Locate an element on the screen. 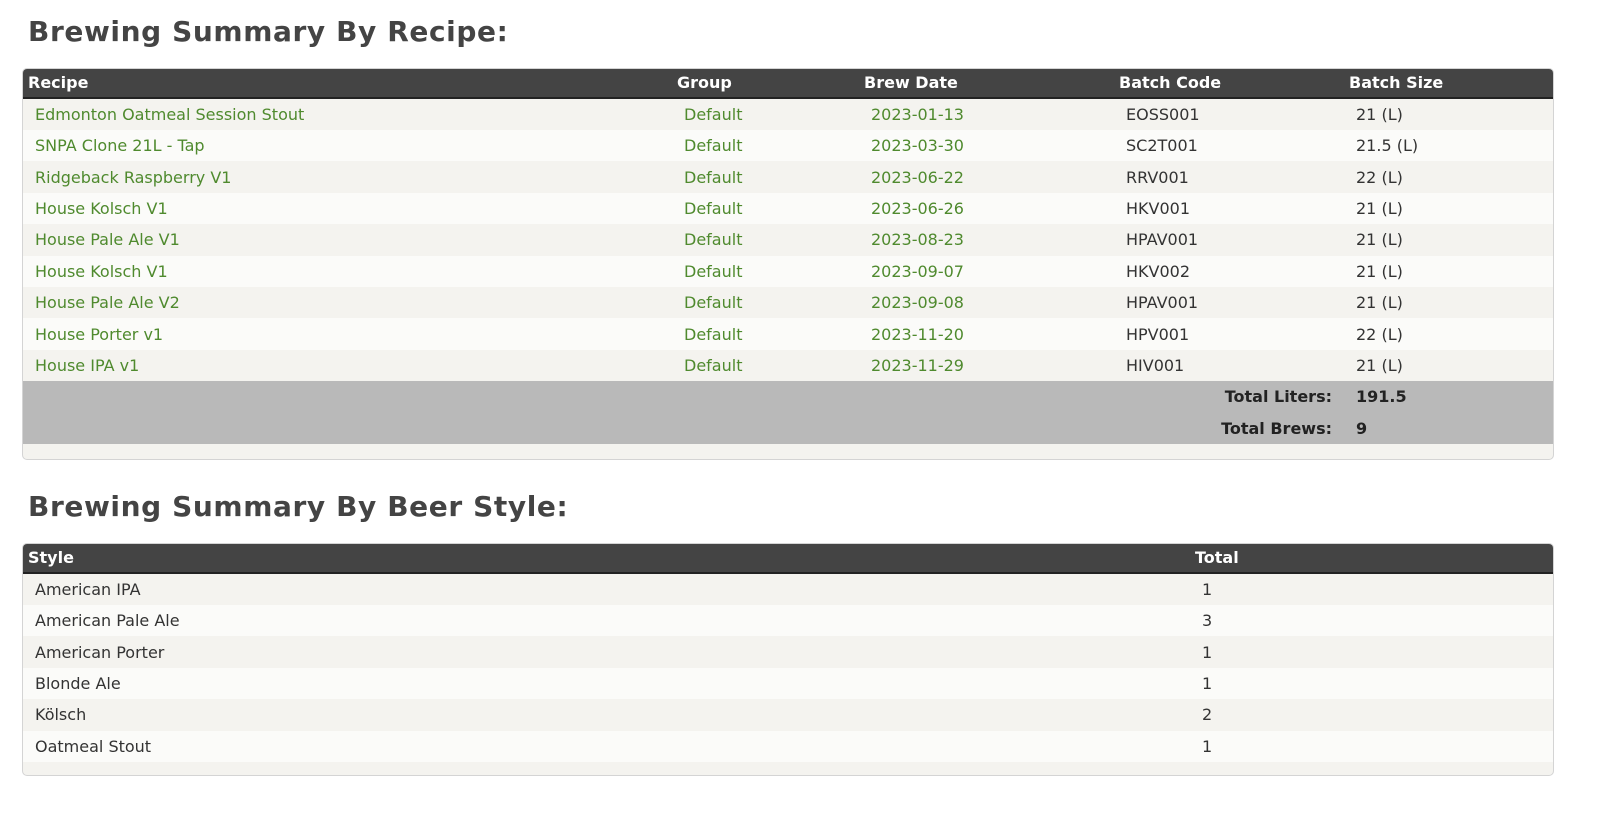 The width and height of the screenshot is (1598, 813). recipe-link: Ridgeback Raspberry V1 is located at coordinates (347, 176).